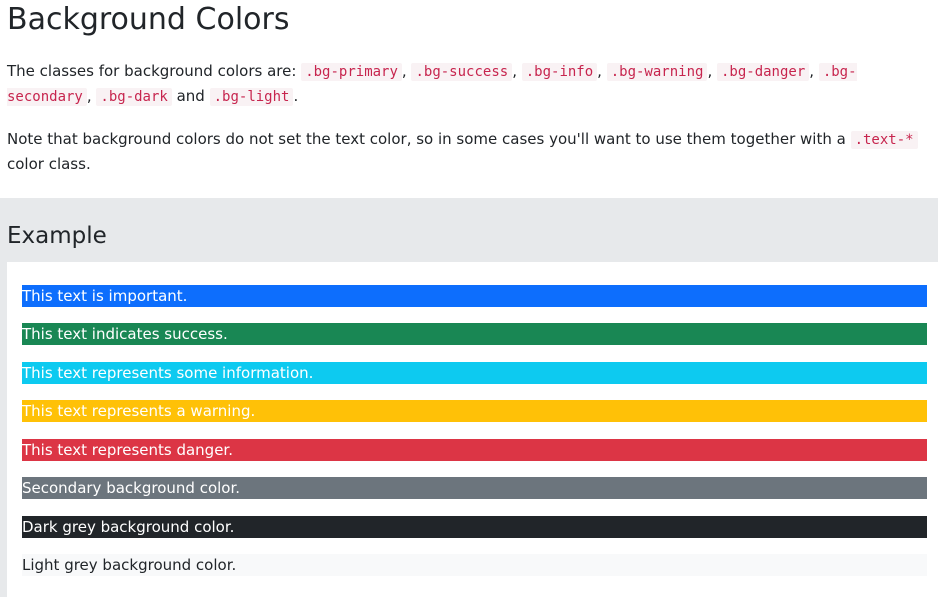  Describe the element at coordinates (296, 96) in the screenshot. I see `intro-suffix: .` at that location.